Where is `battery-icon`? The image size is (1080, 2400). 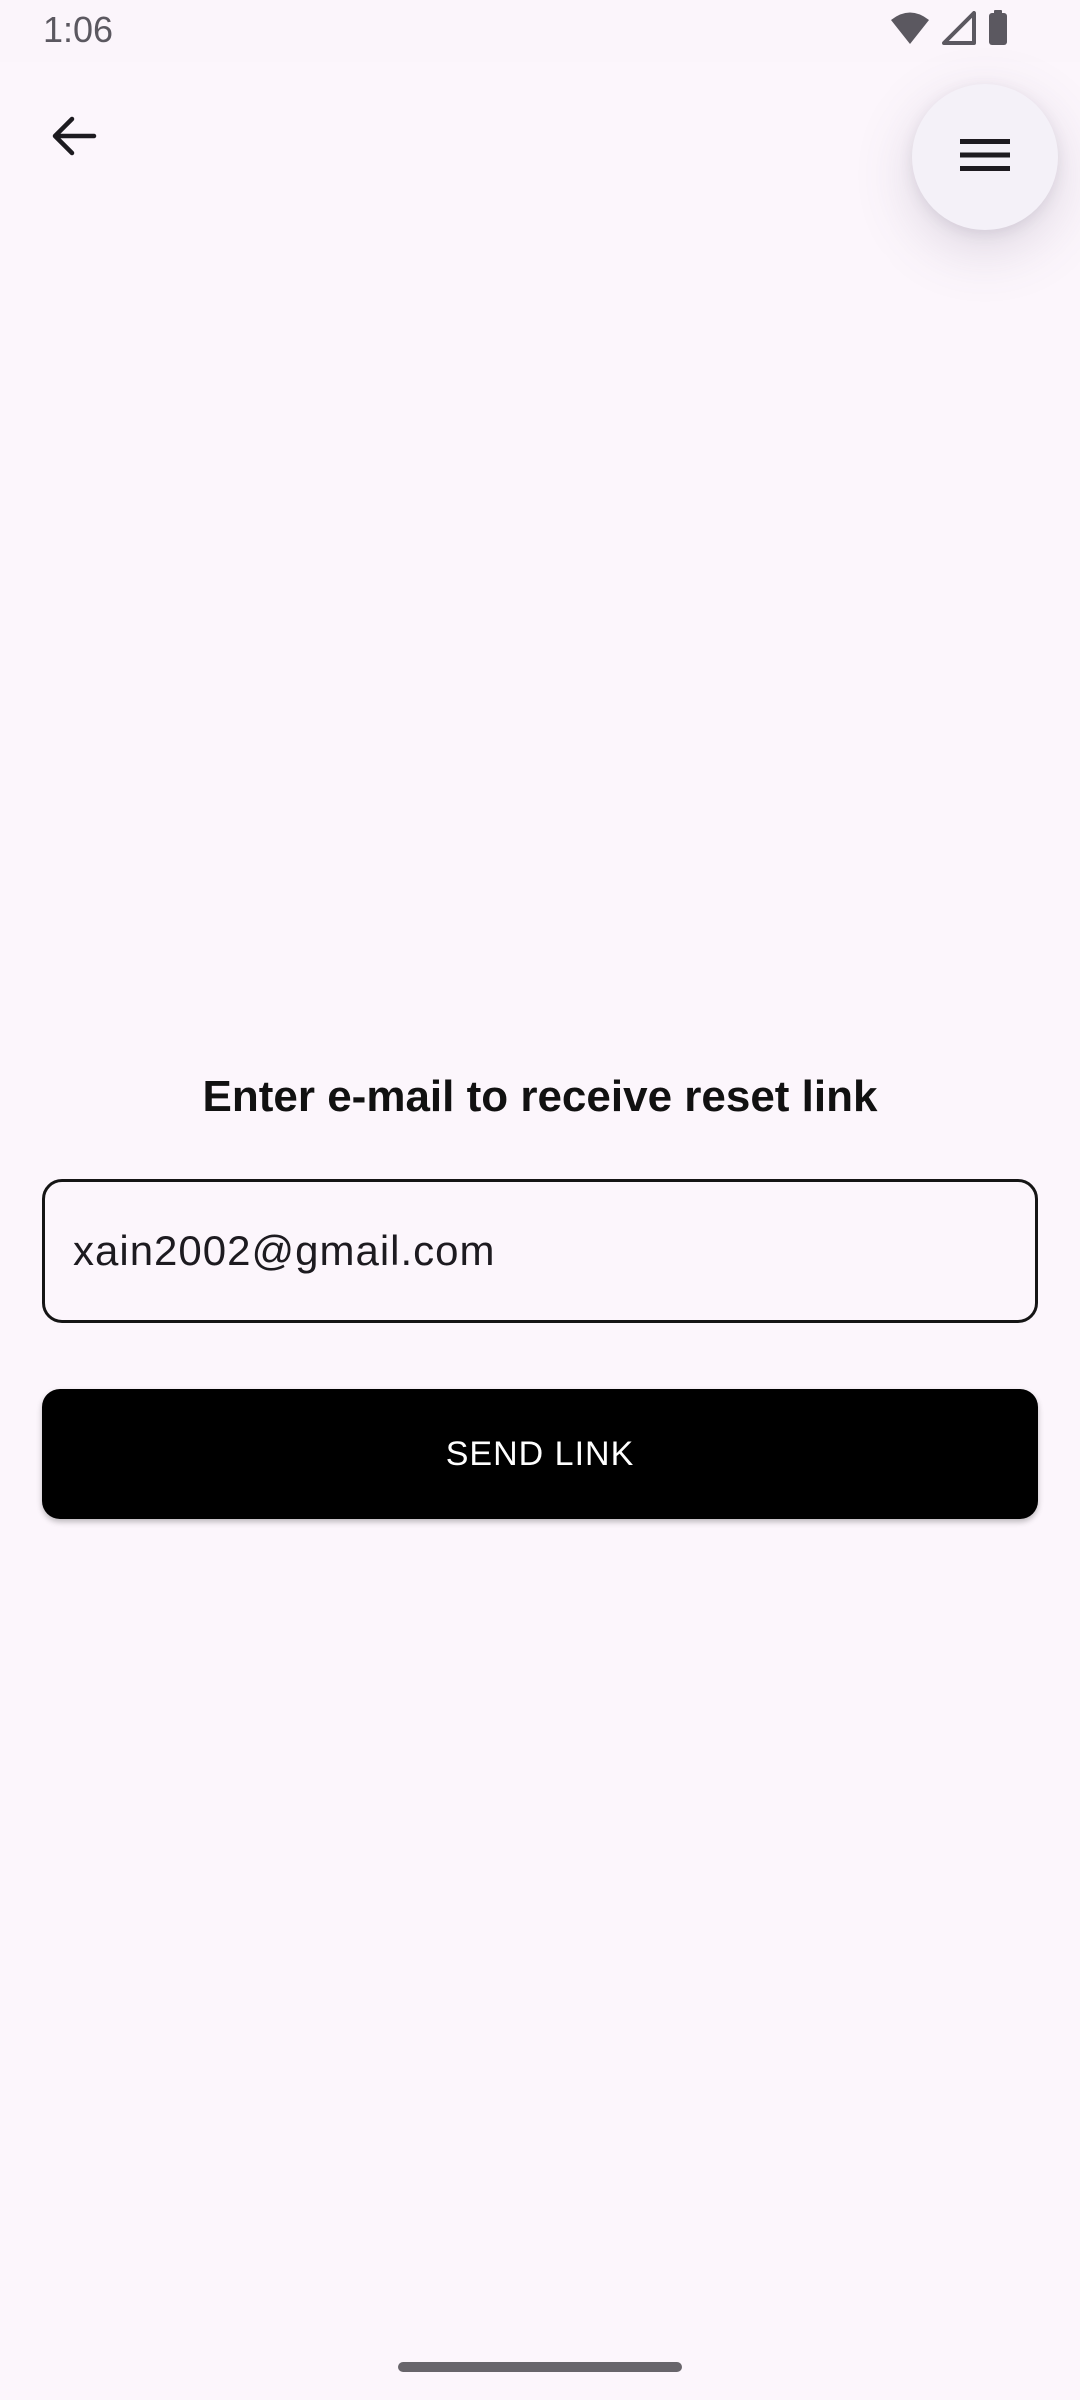 battery-icon is located at coordinates (998, 30).